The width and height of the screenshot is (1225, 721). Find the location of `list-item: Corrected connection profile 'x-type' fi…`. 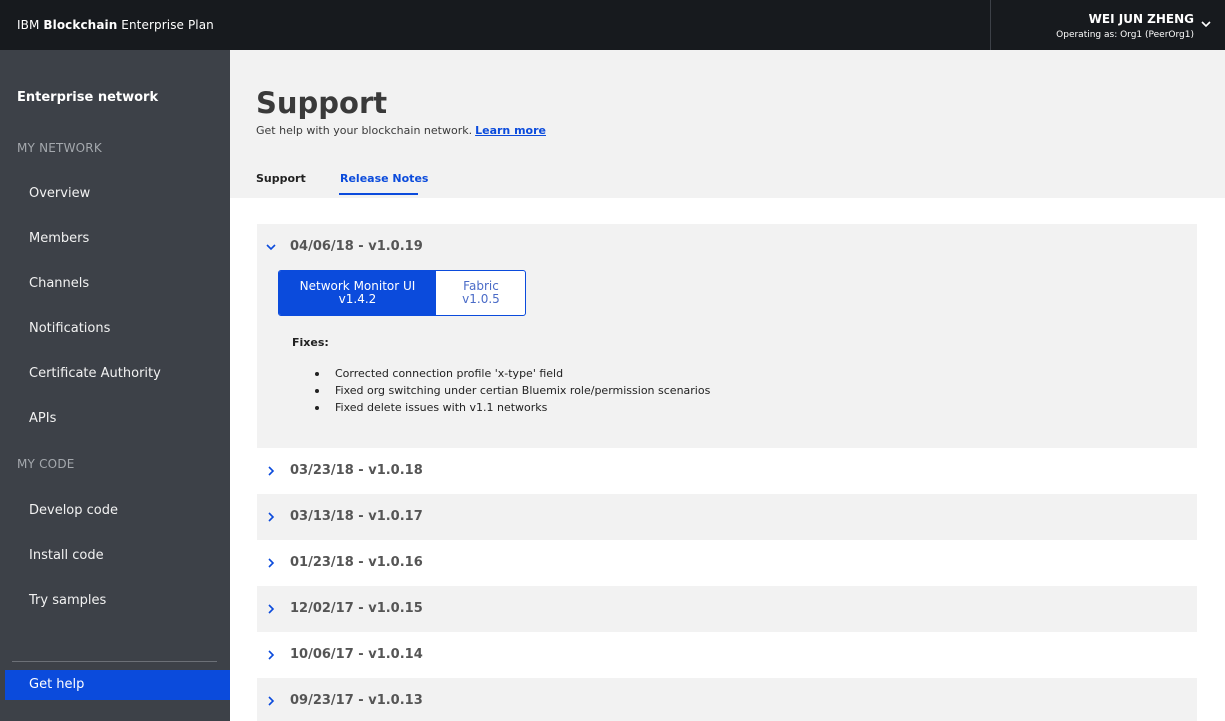

list-item: Corrected connection profile 'x-type' fi… is located at coordinates (512, 375).